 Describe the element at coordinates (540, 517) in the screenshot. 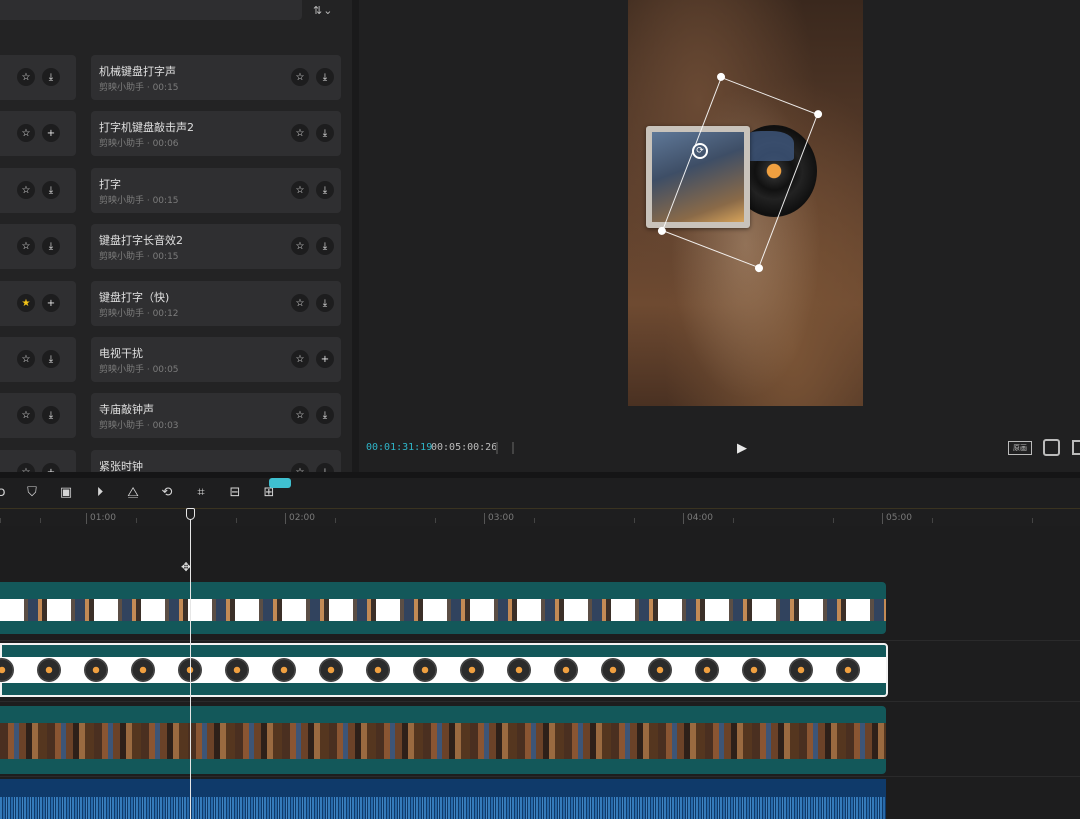

I see `timeline-ruler: 01:00 02:00 03:00 04:00 05:00` at that location.